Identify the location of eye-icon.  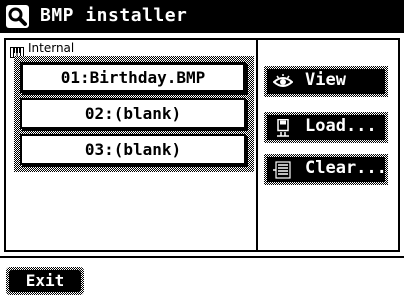
(283, 82).